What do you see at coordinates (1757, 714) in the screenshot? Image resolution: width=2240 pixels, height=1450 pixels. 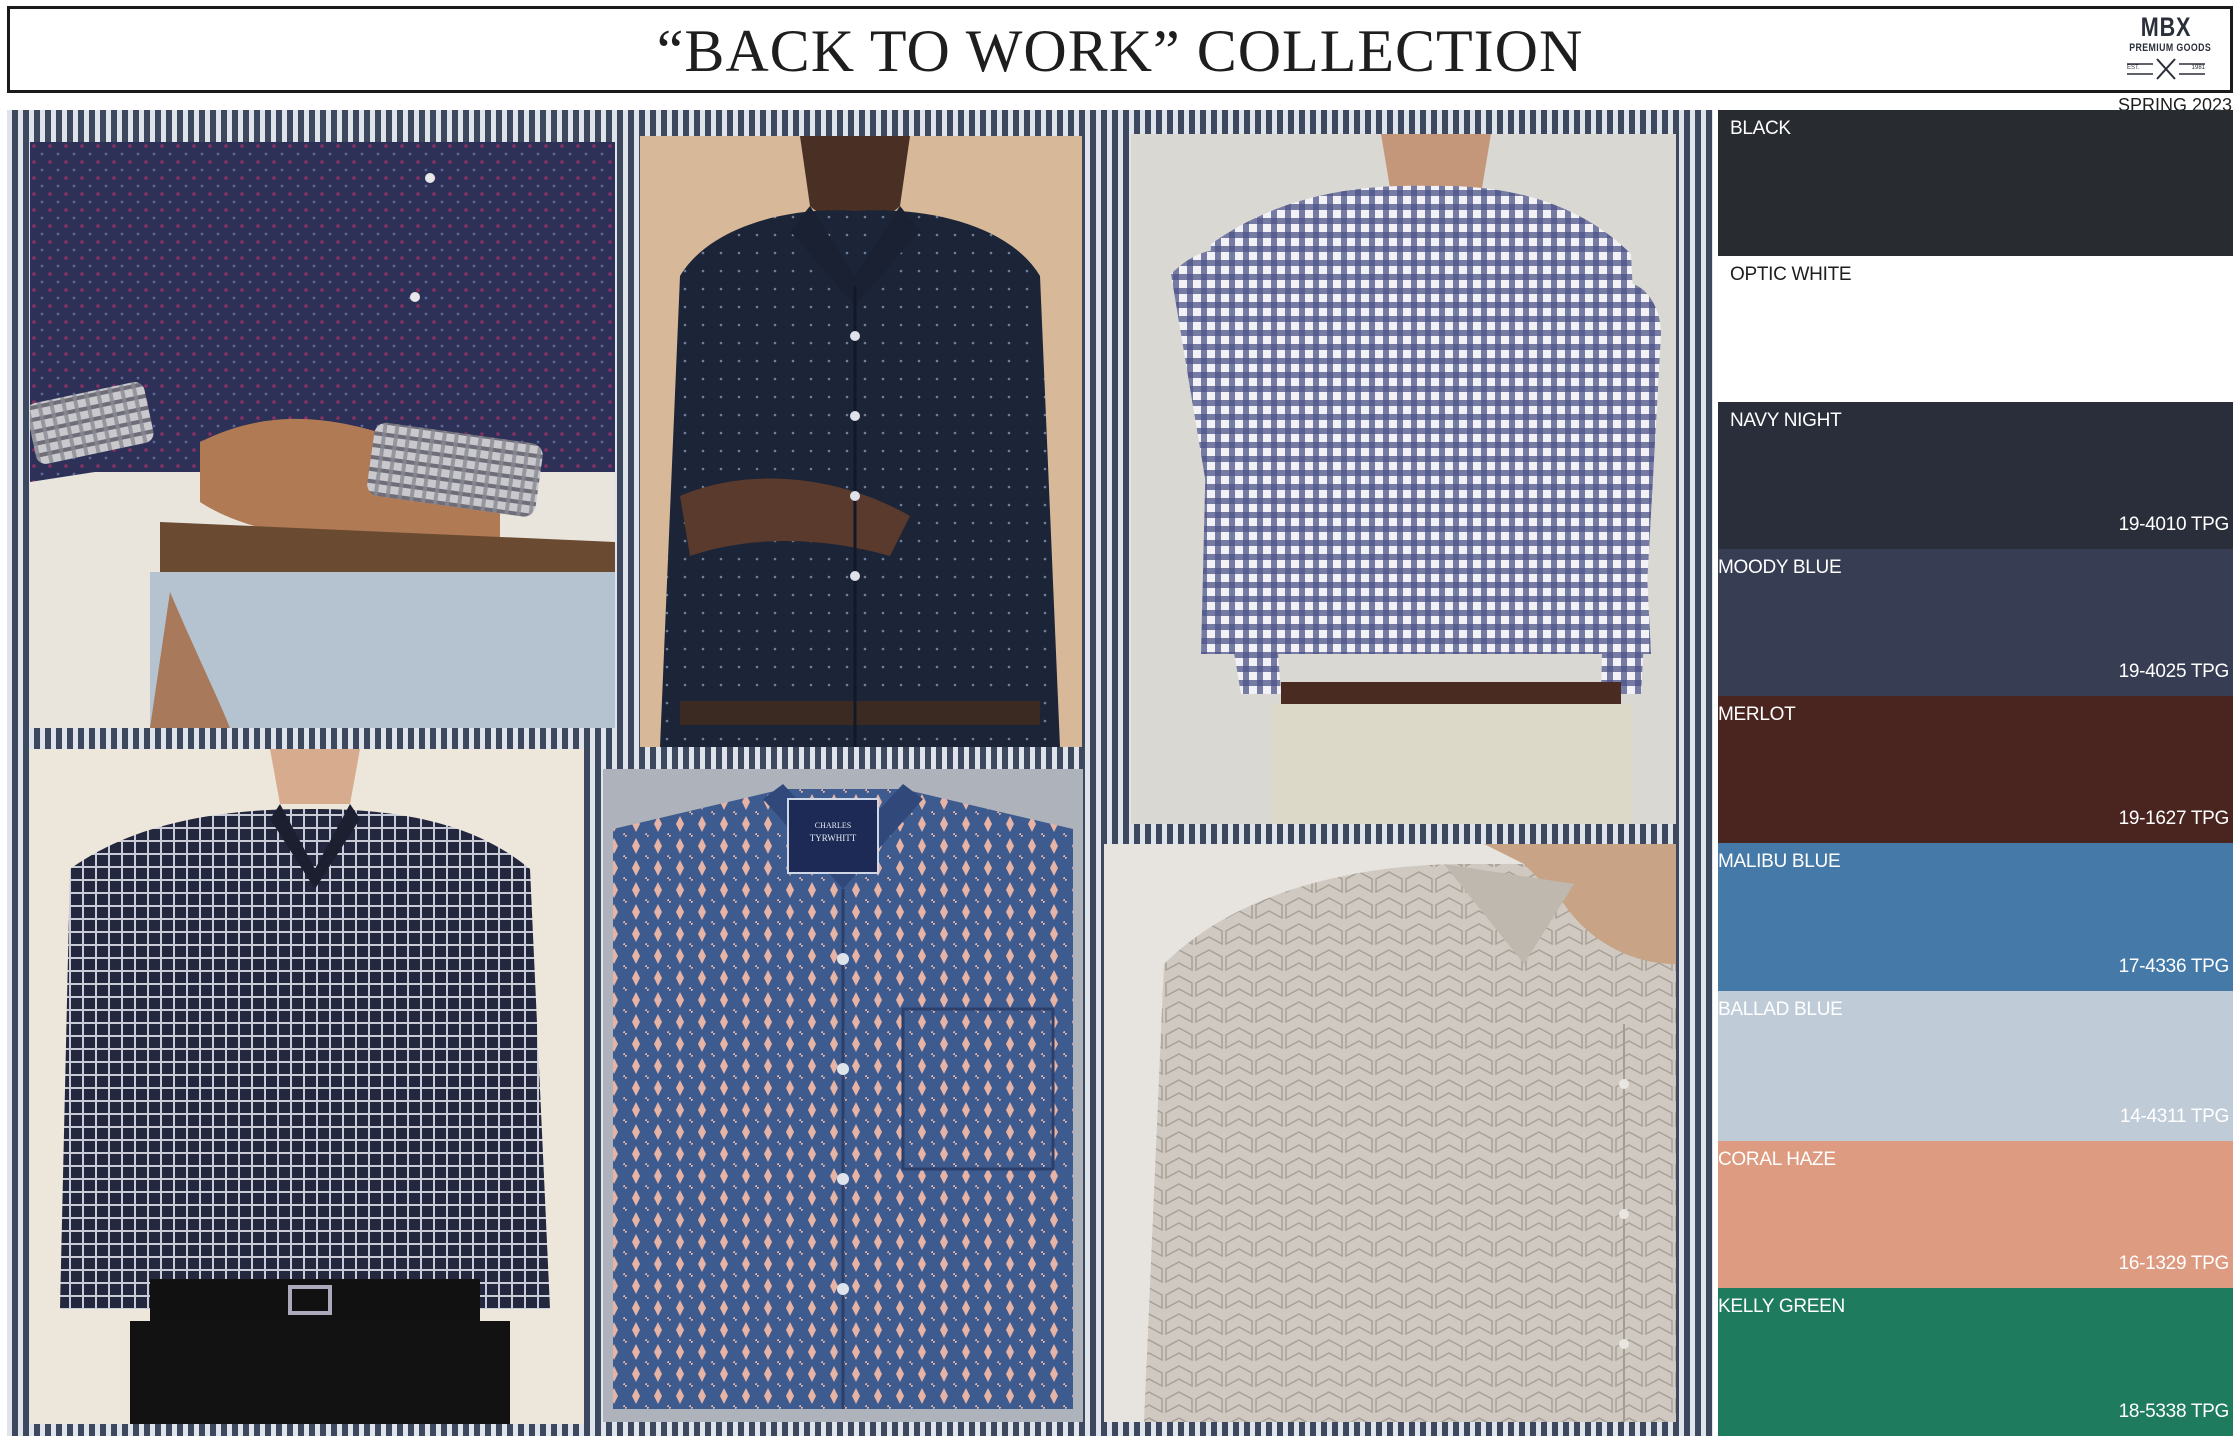 I see `swatch-name: MERLOT` at bounding box center [1757, 714].